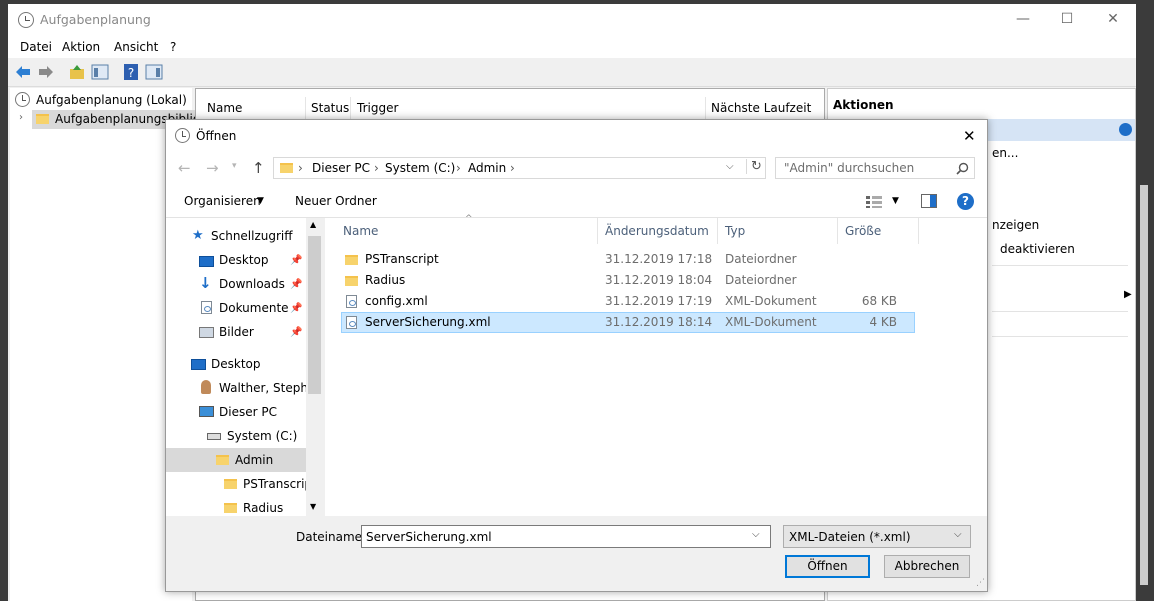 Image resolution: width=1154 pixels, height=601 pixels. What do you see at coordinates (929, 201) in the screenshot?
I see `preview-pane-icon` at bounding box center [929, 201].